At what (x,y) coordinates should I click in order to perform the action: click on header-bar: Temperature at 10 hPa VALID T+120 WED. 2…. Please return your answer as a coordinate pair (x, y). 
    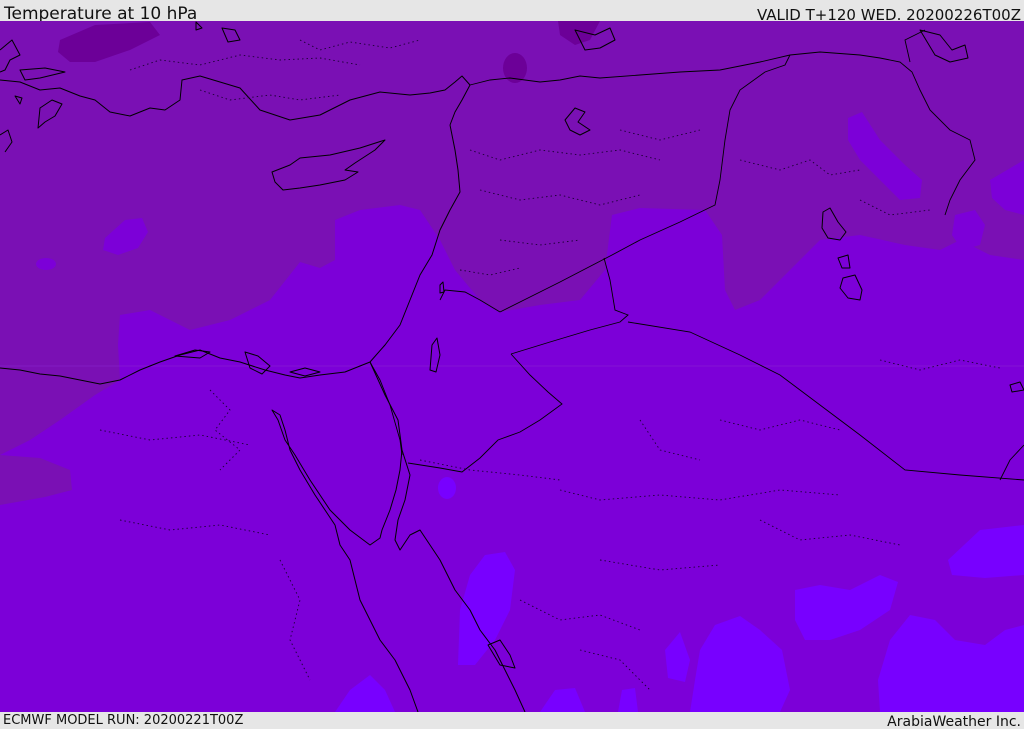
    Looking at the image, I should click on (512, 12).